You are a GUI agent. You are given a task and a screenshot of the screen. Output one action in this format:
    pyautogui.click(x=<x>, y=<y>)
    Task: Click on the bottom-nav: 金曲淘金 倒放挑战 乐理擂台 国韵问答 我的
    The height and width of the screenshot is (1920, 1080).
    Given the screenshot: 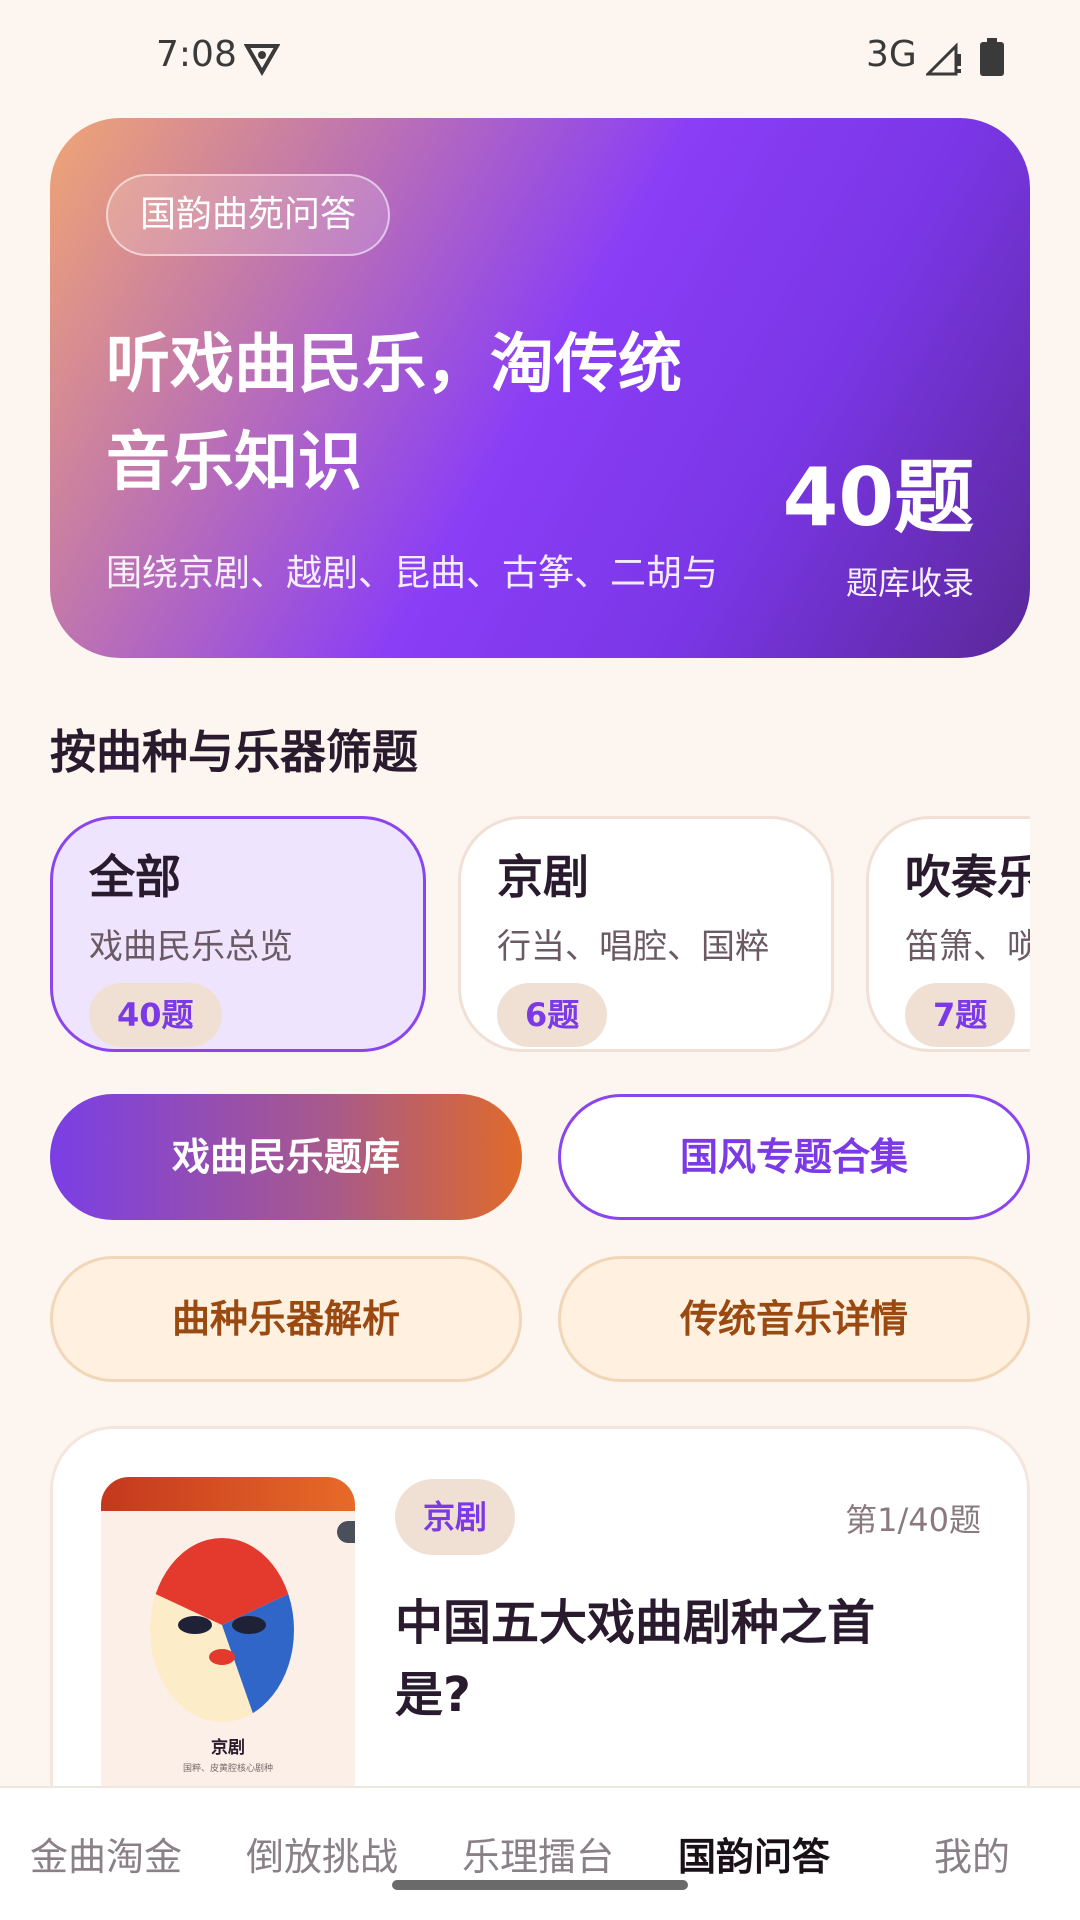 What is the action you would take?
    pyautogui.click(x=540, y=1853)
    